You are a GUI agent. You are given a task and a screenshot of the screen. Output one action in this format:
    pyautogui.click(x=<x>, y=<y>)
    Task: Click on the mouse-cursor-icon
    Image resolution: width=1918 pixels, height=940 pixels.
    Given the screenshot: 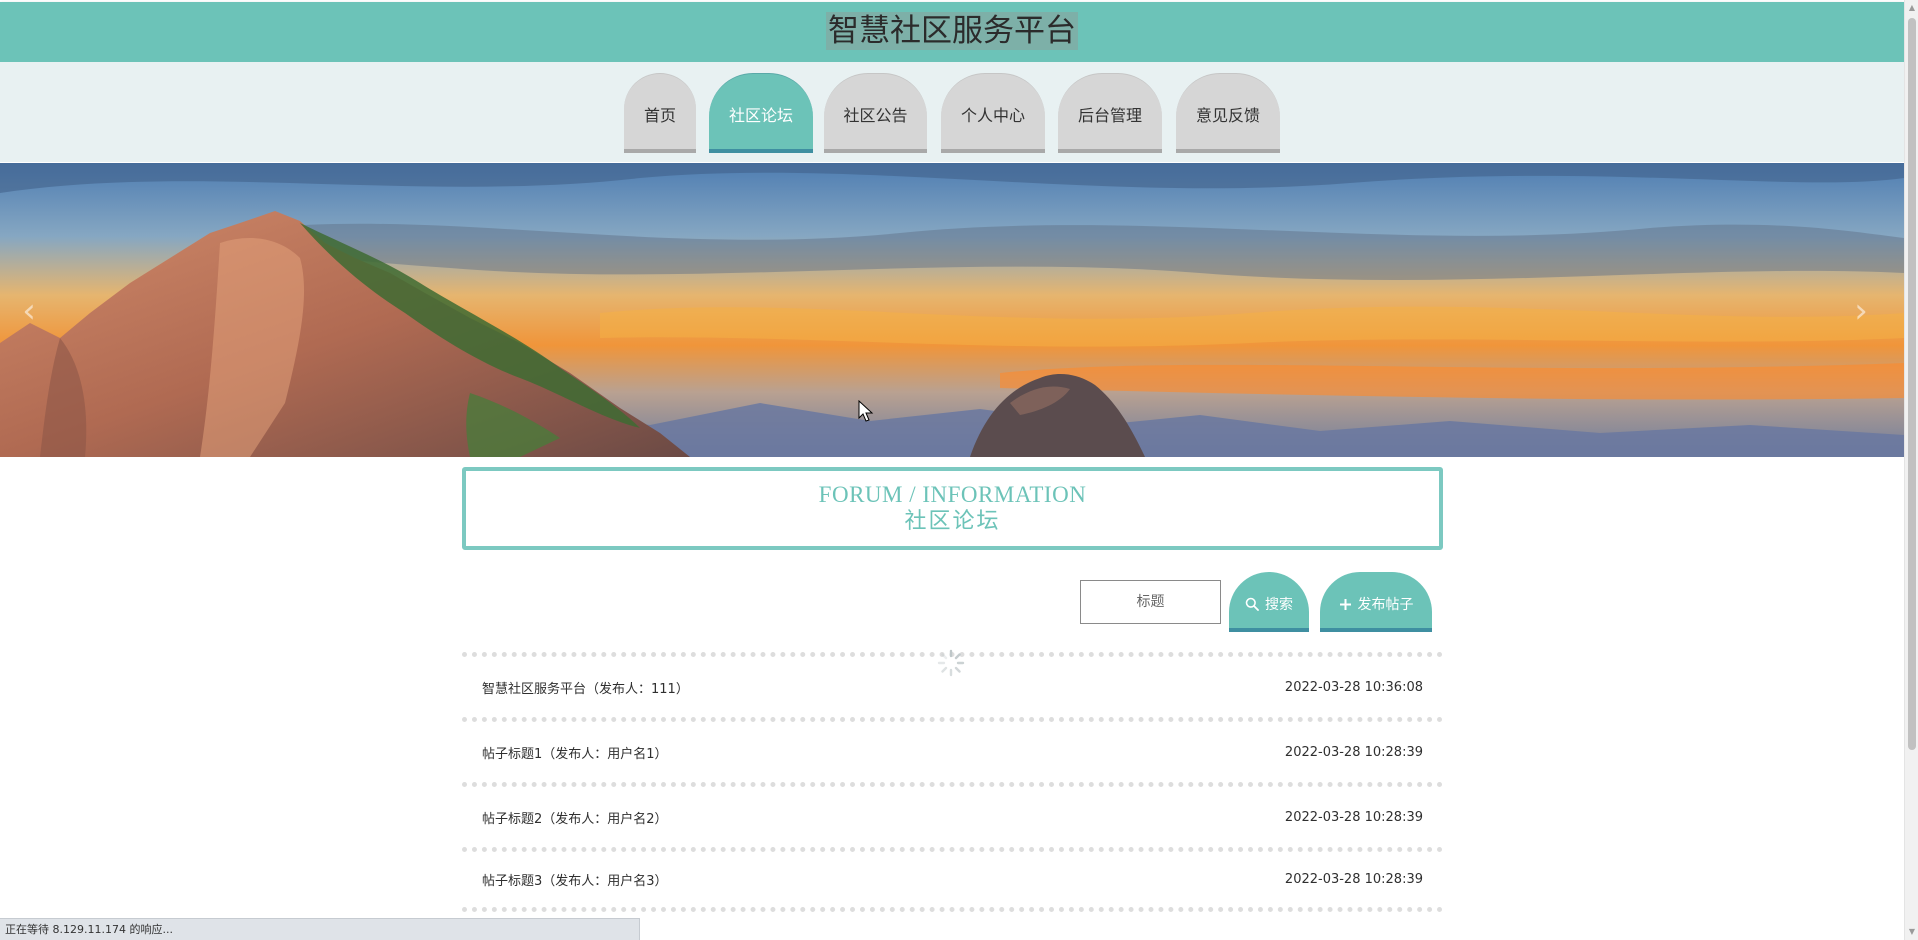 What is the action you would take?
    pyautogui.click(x=866, y=411)
    